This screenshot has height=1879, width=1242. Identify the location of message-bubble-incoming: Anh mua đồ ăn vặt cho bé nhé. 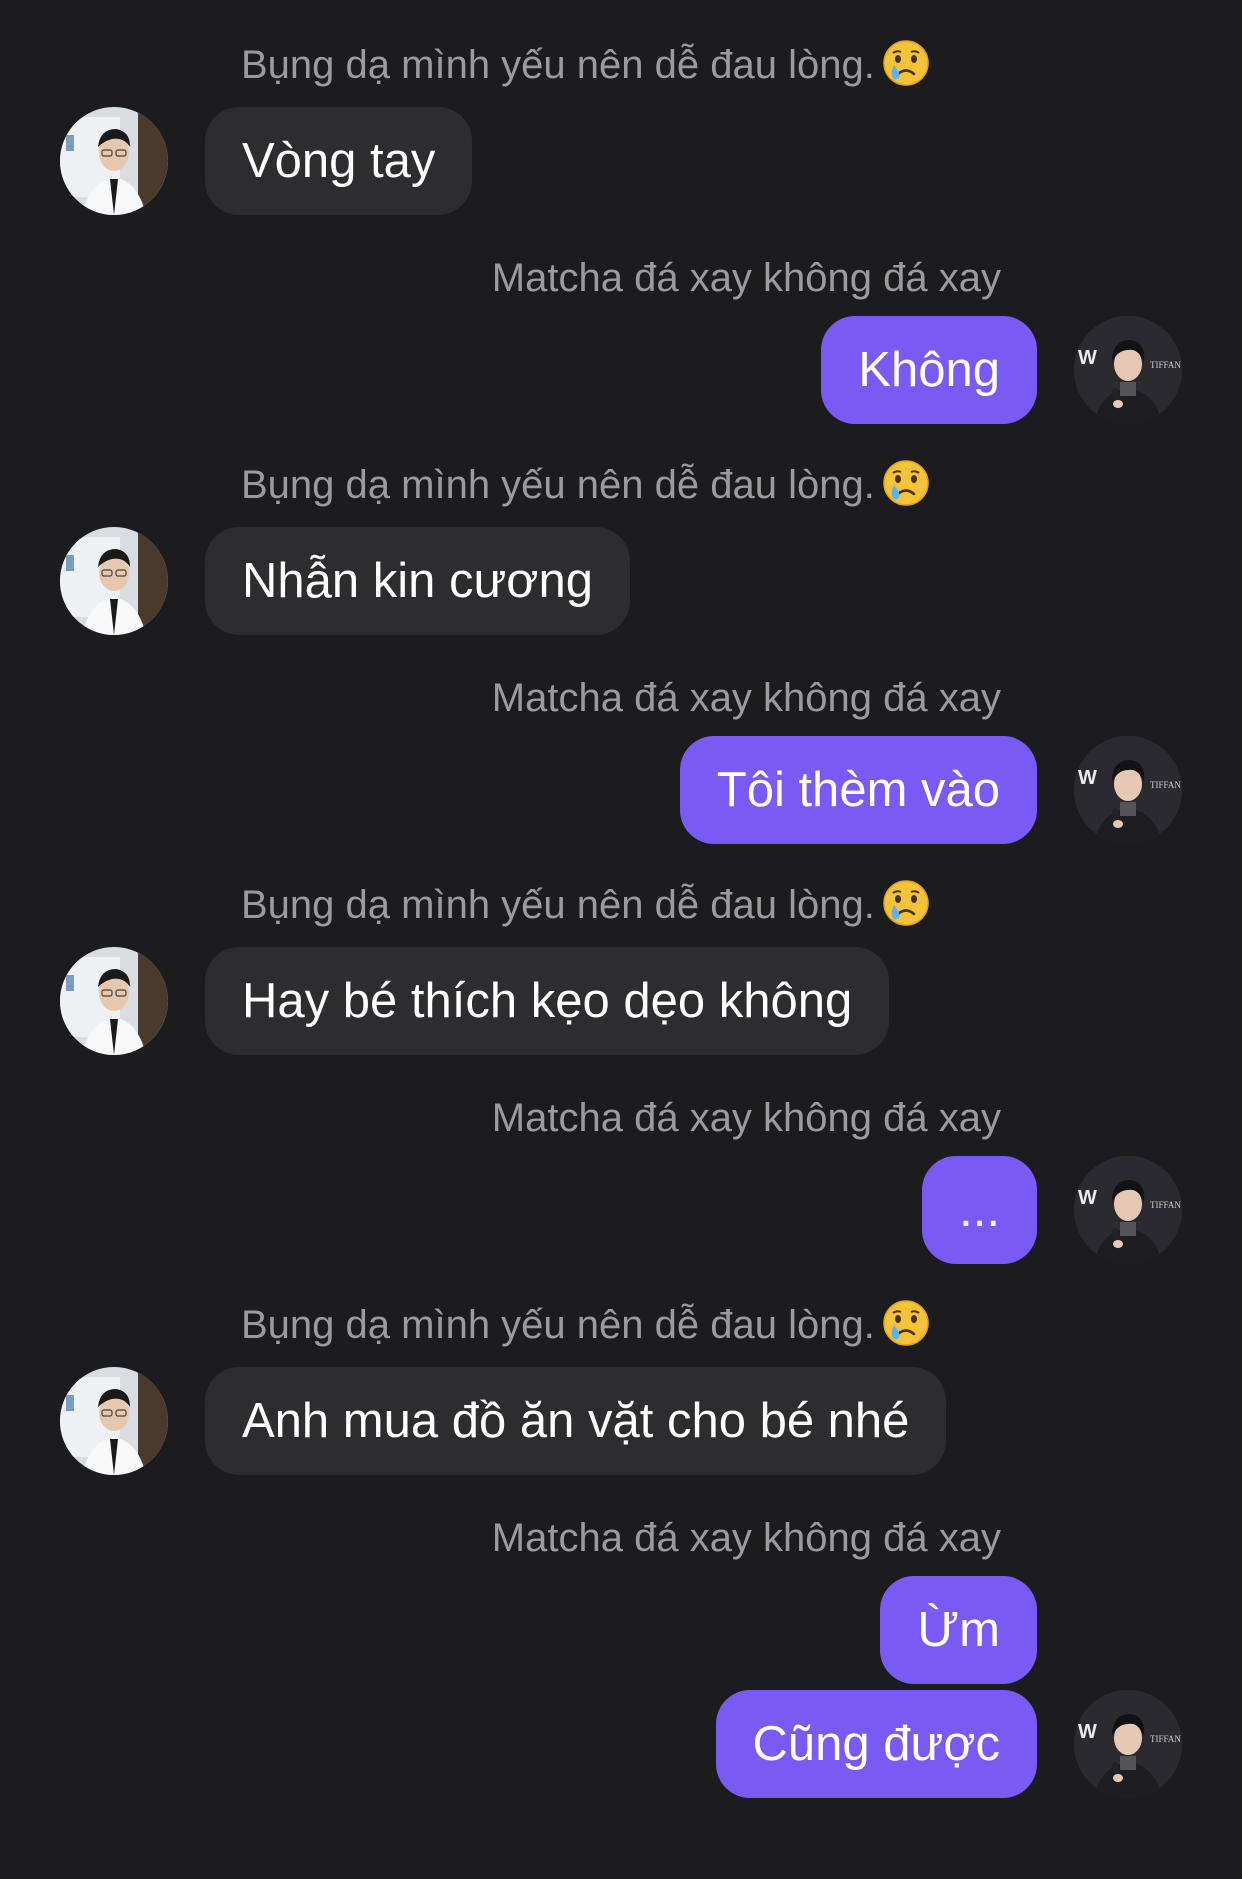
(576, 1421).